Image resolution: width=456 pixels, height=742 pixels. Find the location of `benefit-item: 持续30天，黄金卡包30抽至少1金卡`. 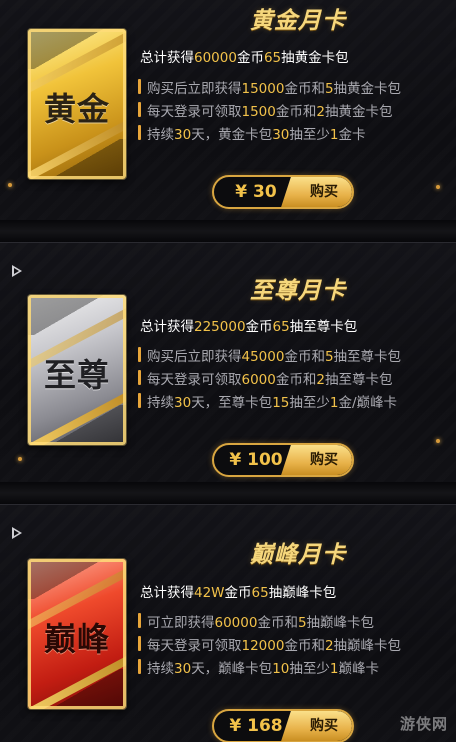

benefit-item: 持续30天，黄金卡包30抽至少1金卡 is located at coordinates (251, 133).